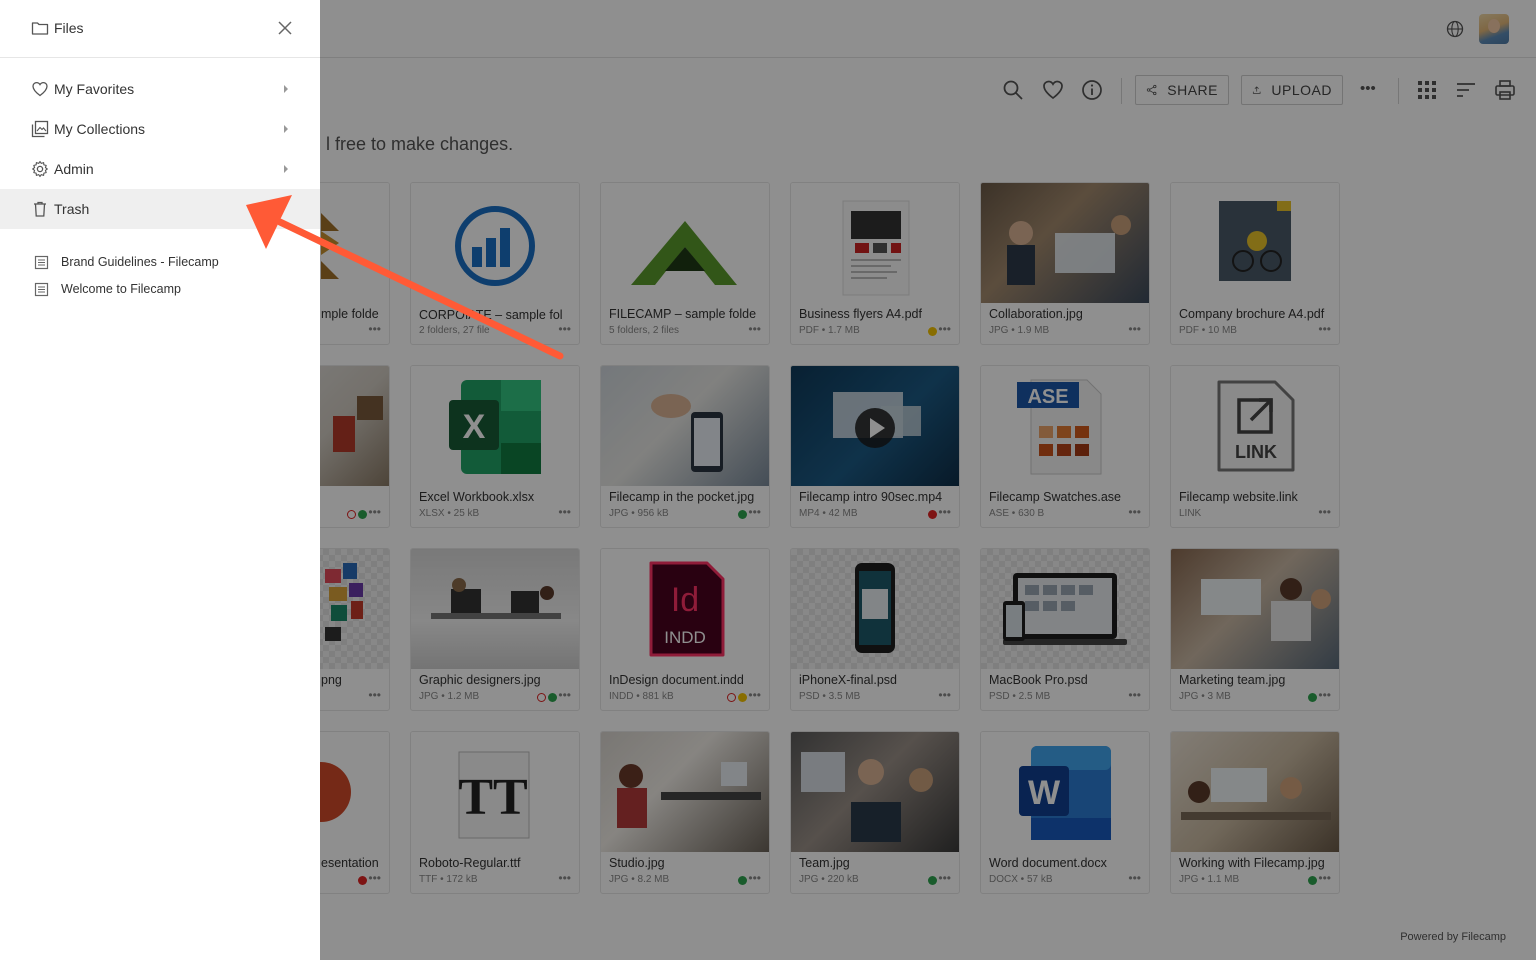 The width and height of the screenshot is (1536, 960). Describe the element at coordinates (72, 209) in the screenshot. I see `nav-item-label: Trash` at that location.